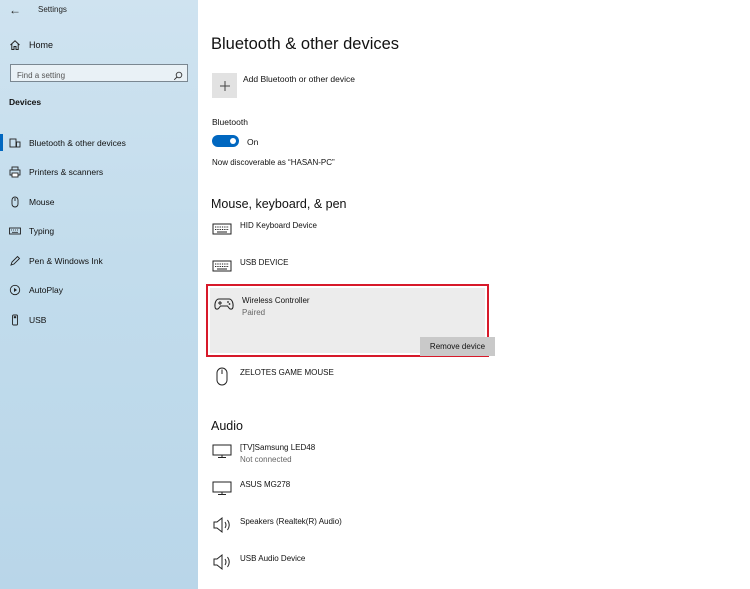 This screenshot has height=589, width=750. Describe the element at coordinates (254, 312) in the screenshot. I see `device-status: Paired` at that location.